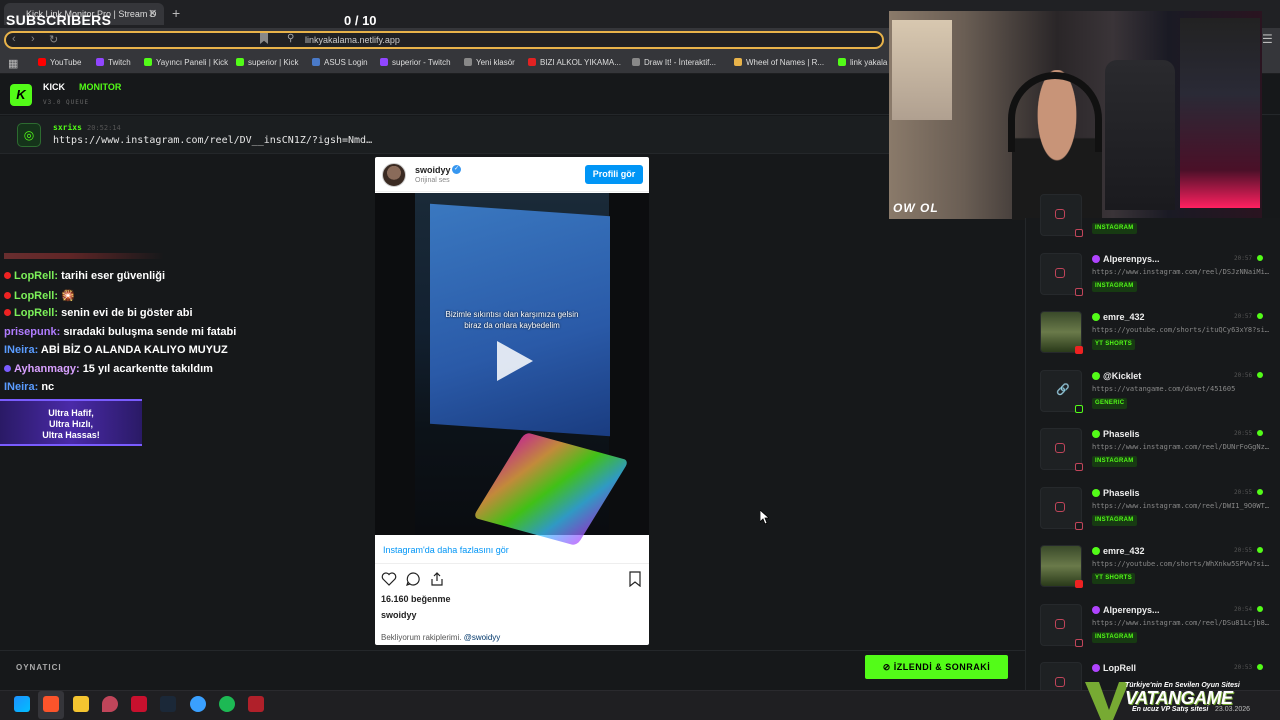 This screenshot has width=1280, height=720. What do you see at coordinates (1155, 219) in the screenshot?
I see `queue-item: INSTAGRAM` at bounding box center [1155, 219].